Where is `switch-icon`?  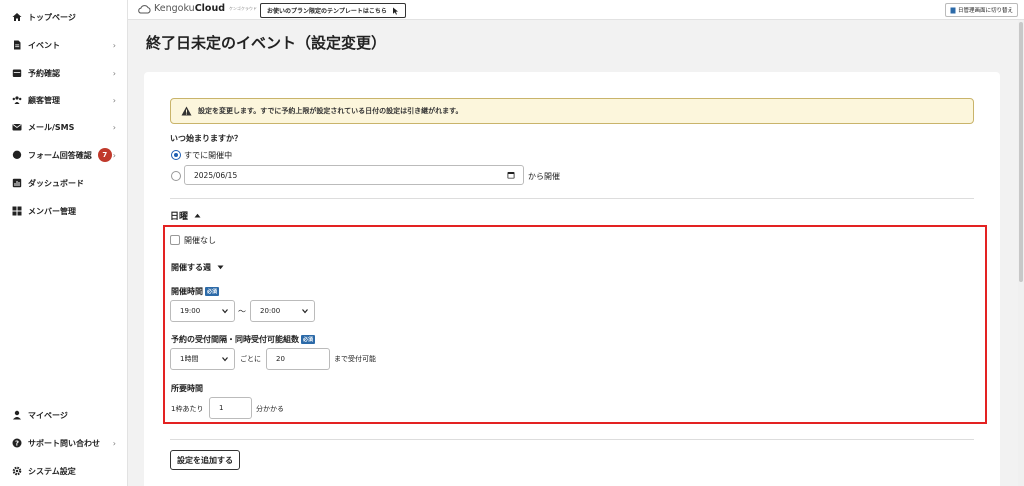 switch-icon is located at coordinates (953, 10).